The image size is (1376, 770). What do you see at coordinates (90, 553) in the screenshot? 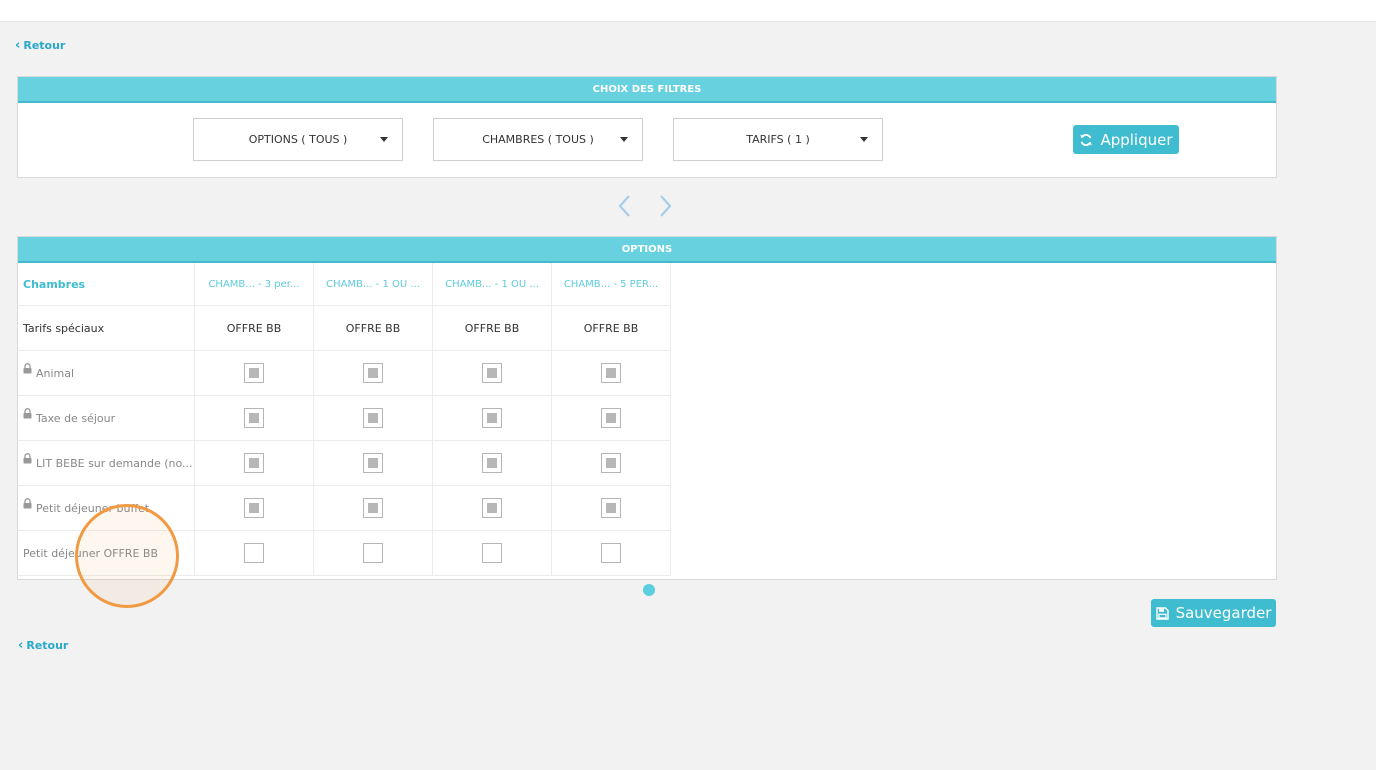
I see `option-label: Petit déjeuner OFFRE BB` at bounding box center [90, 553].